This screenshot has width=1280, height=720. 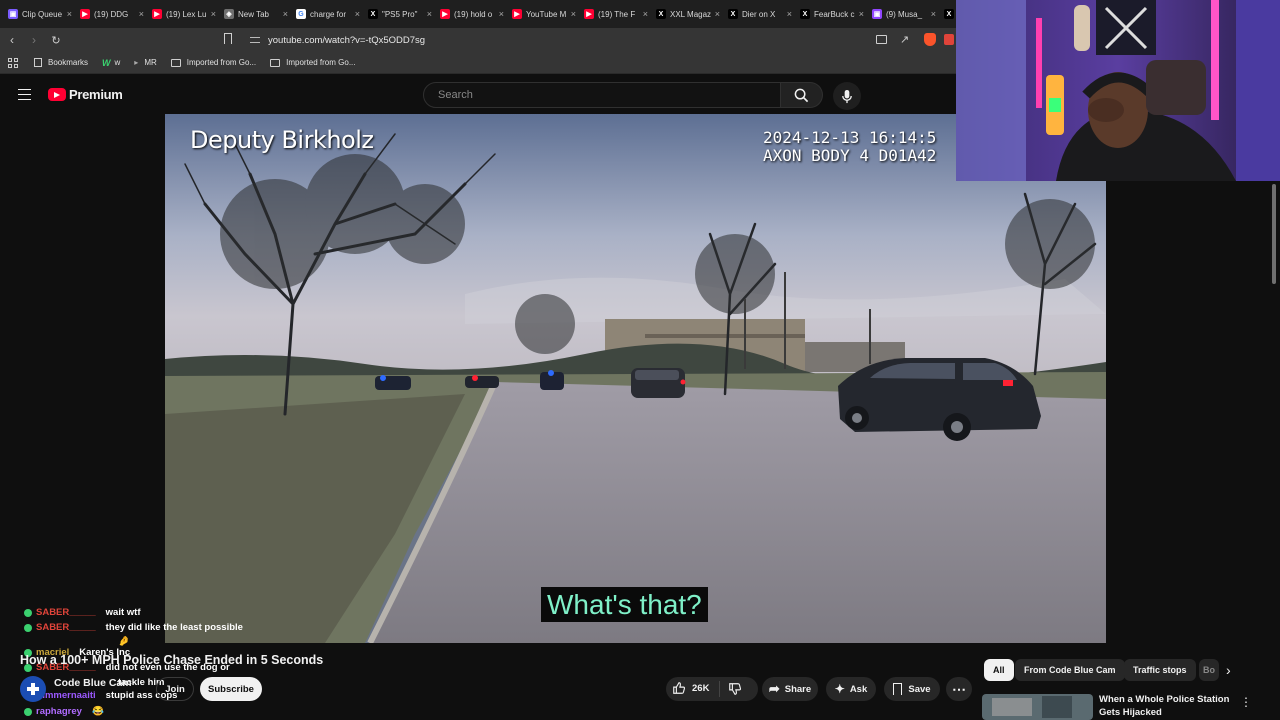 I want to click on forward-icon: ›, so click(x=34, y=40).